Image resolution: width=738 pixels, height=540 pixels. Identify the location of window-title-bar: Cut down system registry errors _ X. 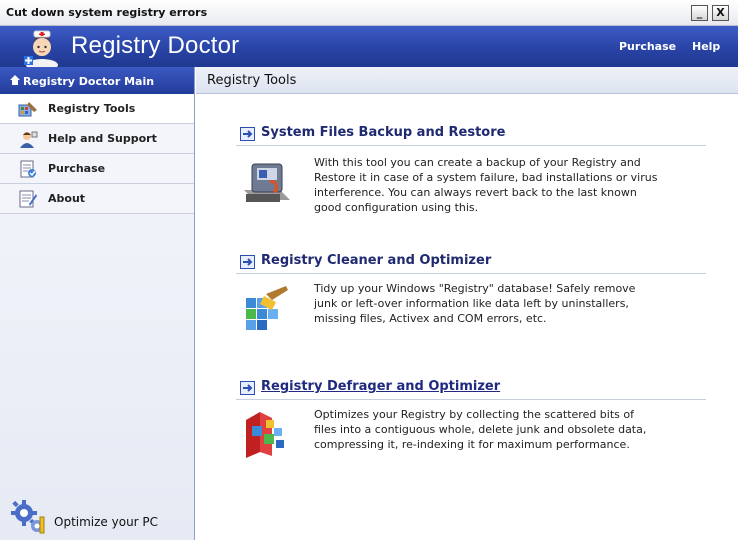
(369, 13).